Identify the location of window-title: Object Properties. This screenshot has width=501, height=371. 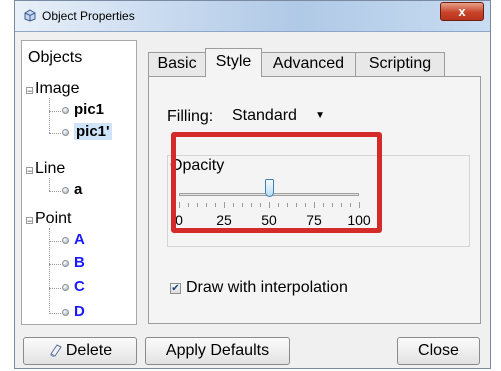
(88, 16).